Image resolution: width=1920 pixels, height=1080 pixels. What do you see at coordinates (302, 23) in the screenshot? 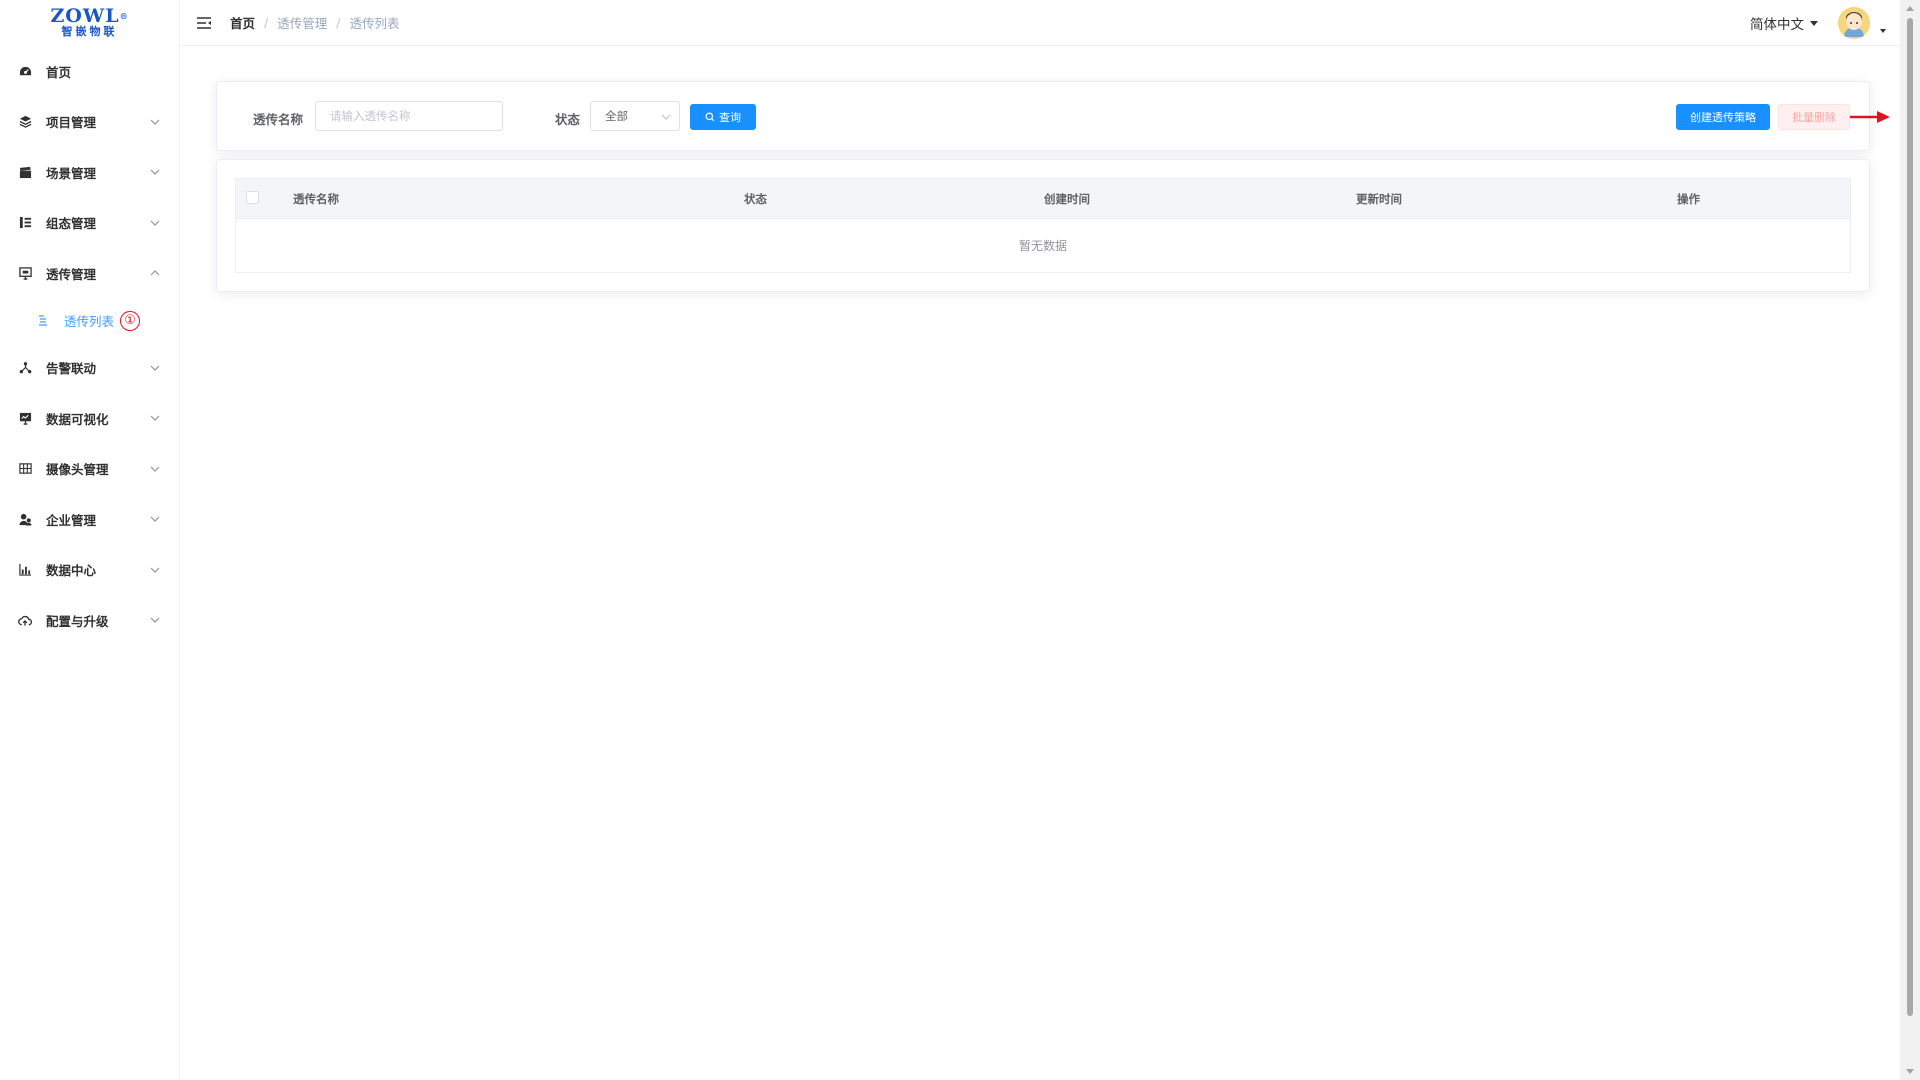
I see `breadcrumb-transparent-mgmt: 透传管理` at bounding box center [302, 23].